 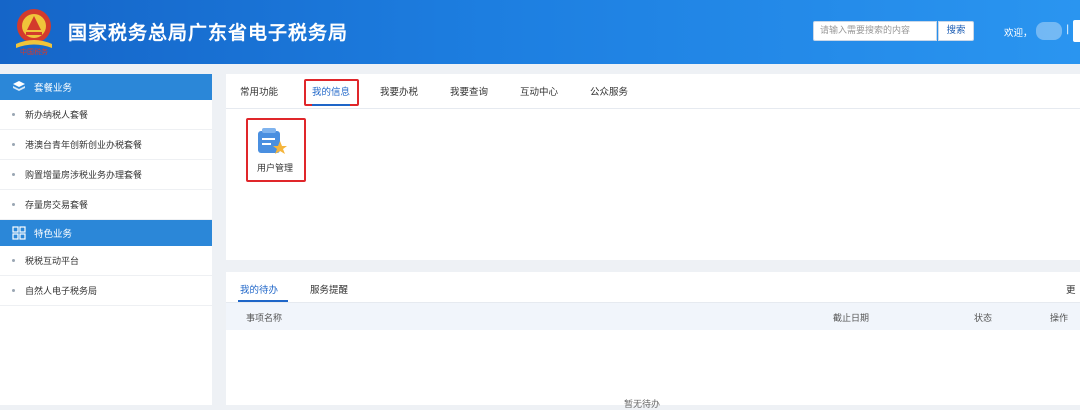 I want to click on more-link: 更, so click(x=1071, y=289).